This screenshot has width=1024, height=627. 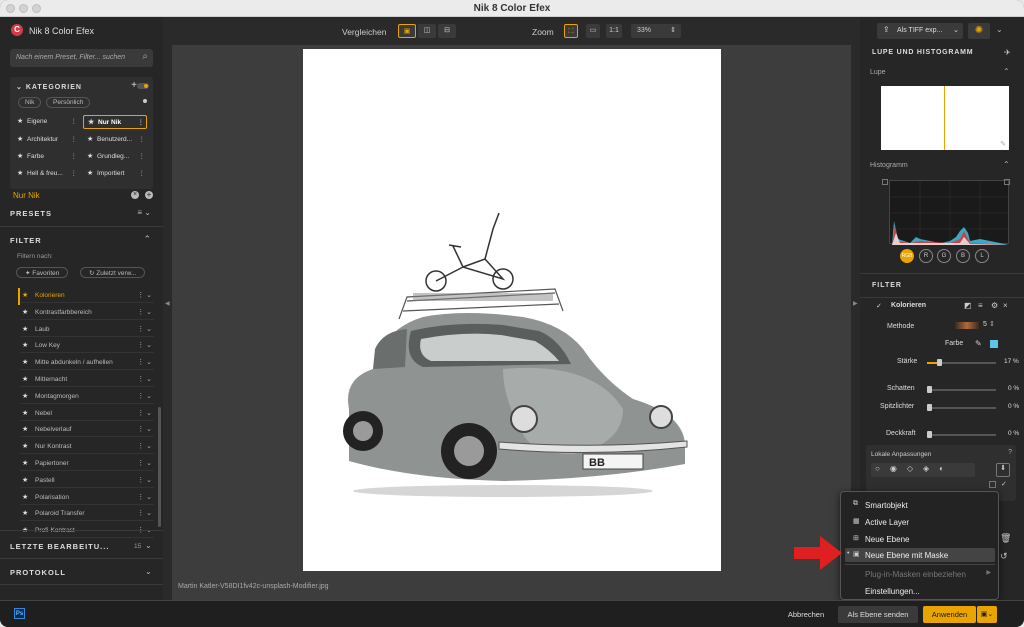 I want to click on menu-item-new-layer: ⊞ Neue Ebene, so click(x=920, y=539).